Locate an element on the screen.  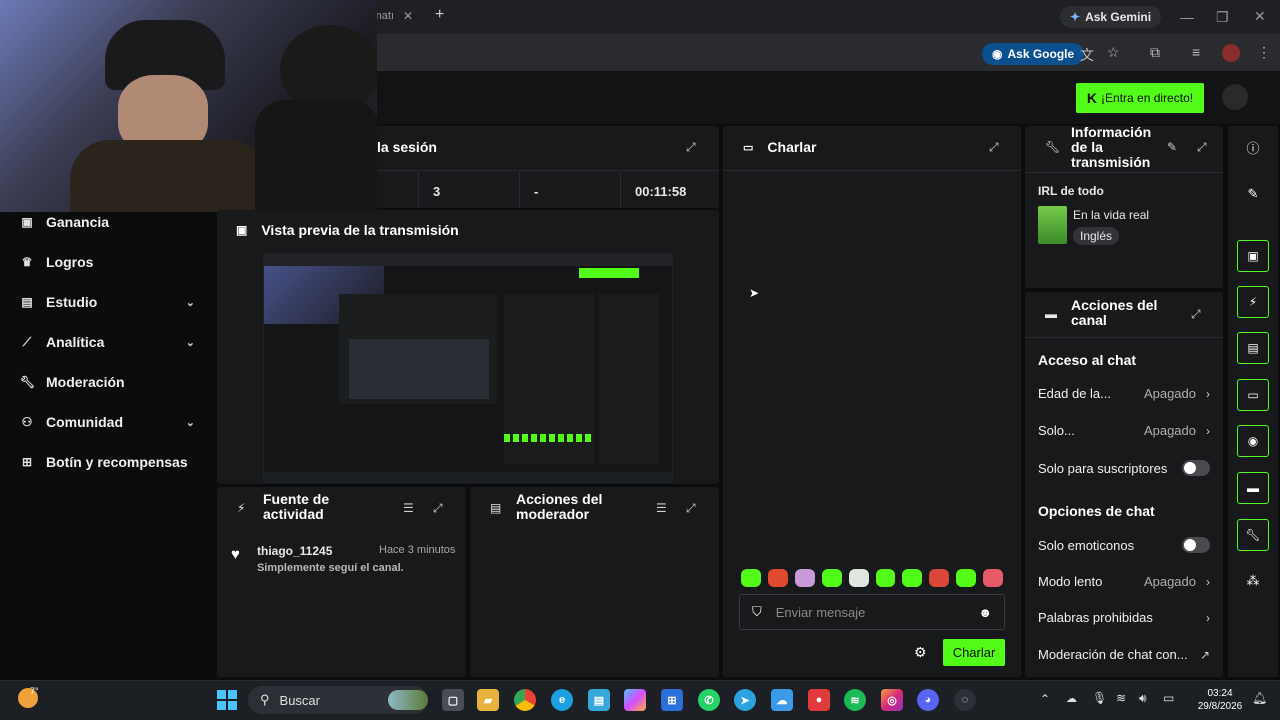
stream-preview-image is located at coordinates (468, 368).